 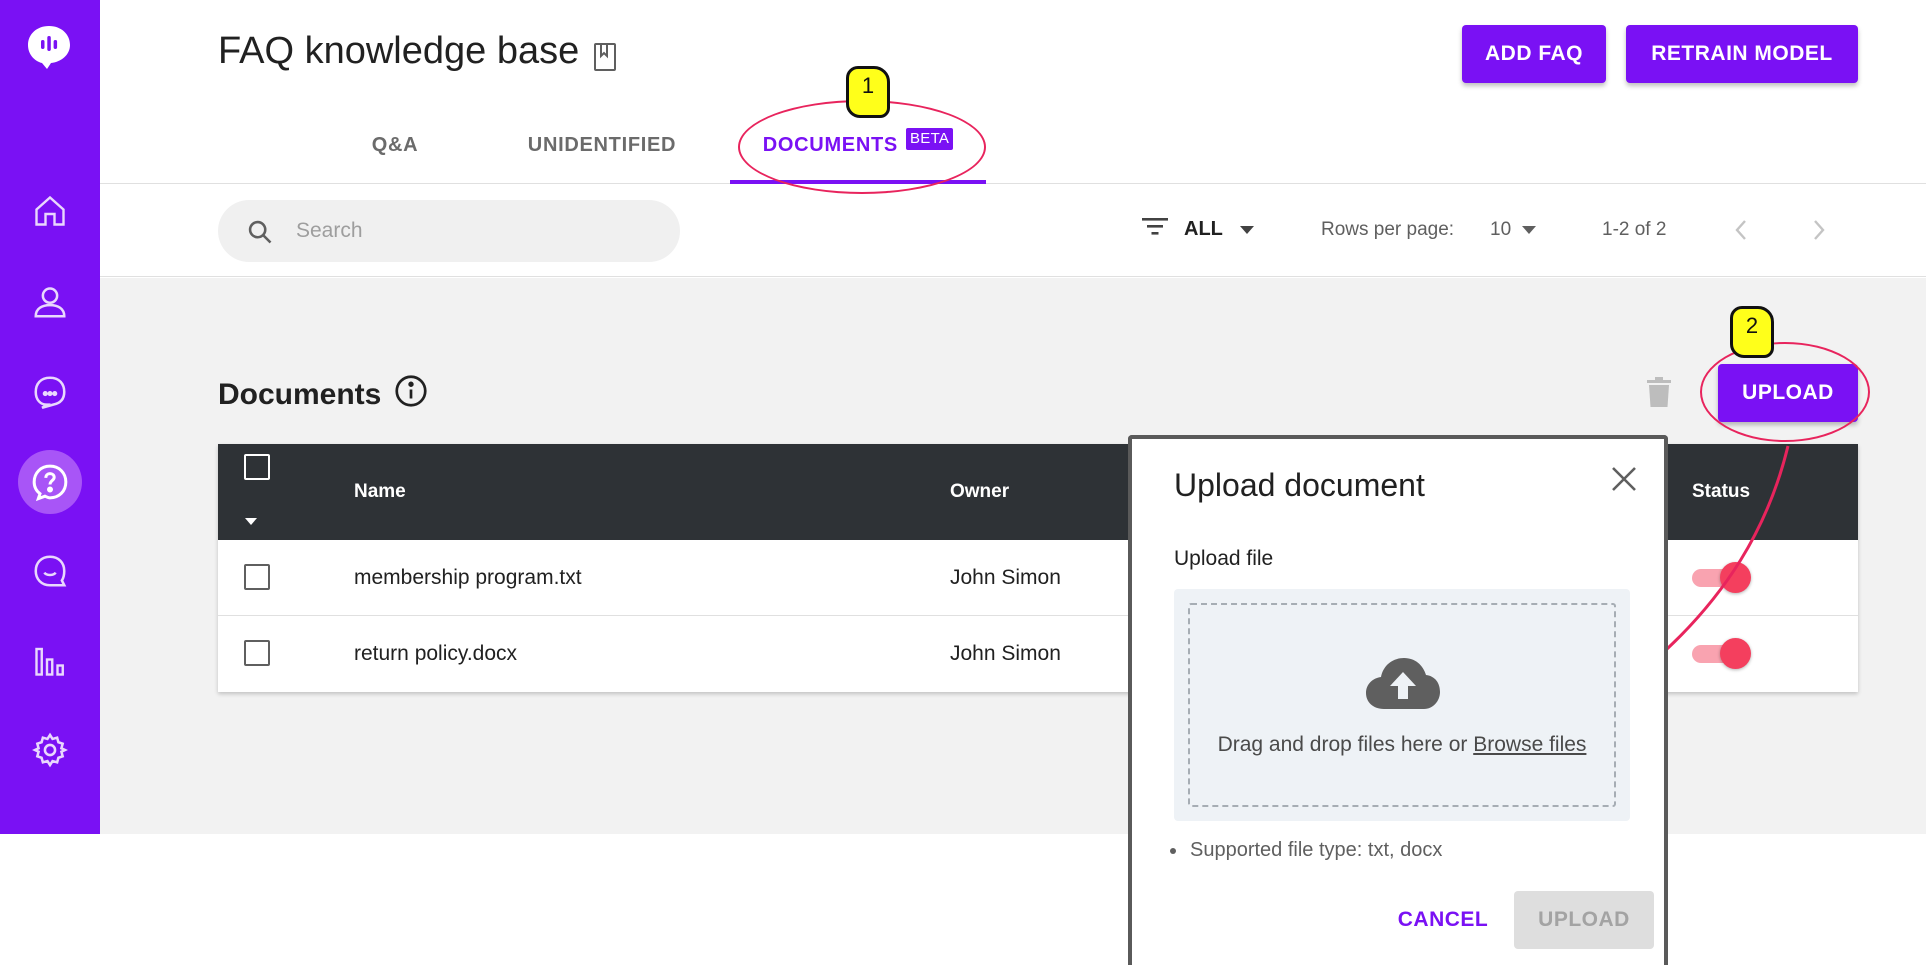 What do you see at coordinates (476, 231) in the screenshot?
I see `search-input` at bounding box center [476, 231].